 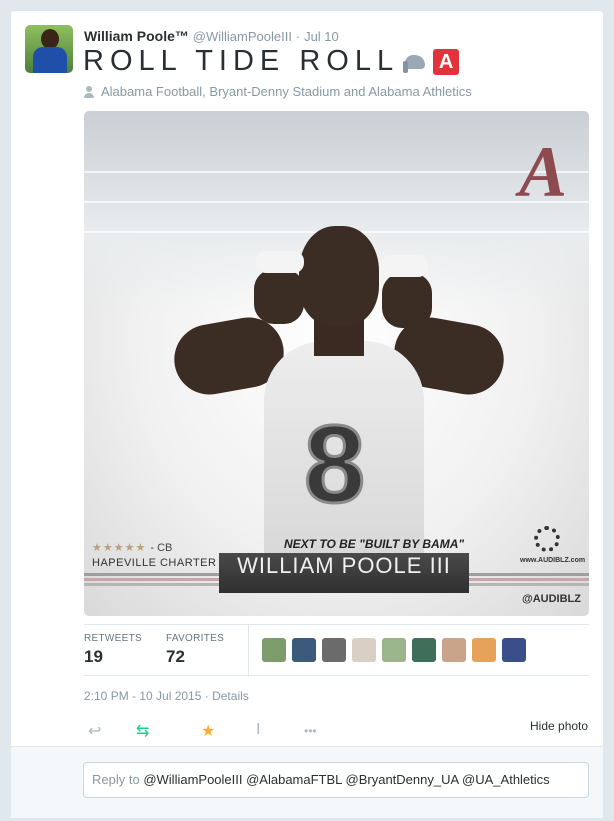 I want to click on author-avatar, so click(x=49, y=49).